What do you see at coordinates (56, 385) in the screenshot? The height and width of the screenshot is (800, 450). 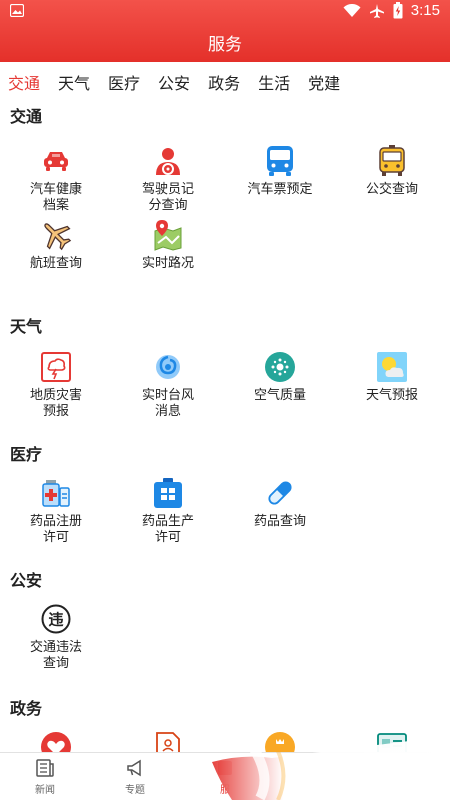 I see `service-geo-hazard: 地质灾害 预报` at bounding box center [56, 385].